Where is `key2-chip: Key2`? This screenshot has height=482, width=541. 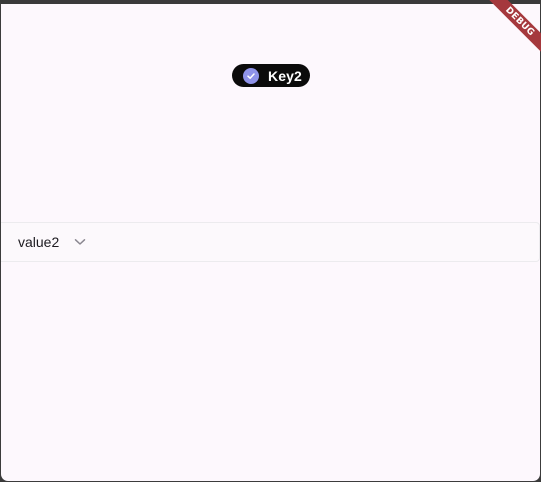 key2-chip: Key2 is located at coordinates (271, 75).